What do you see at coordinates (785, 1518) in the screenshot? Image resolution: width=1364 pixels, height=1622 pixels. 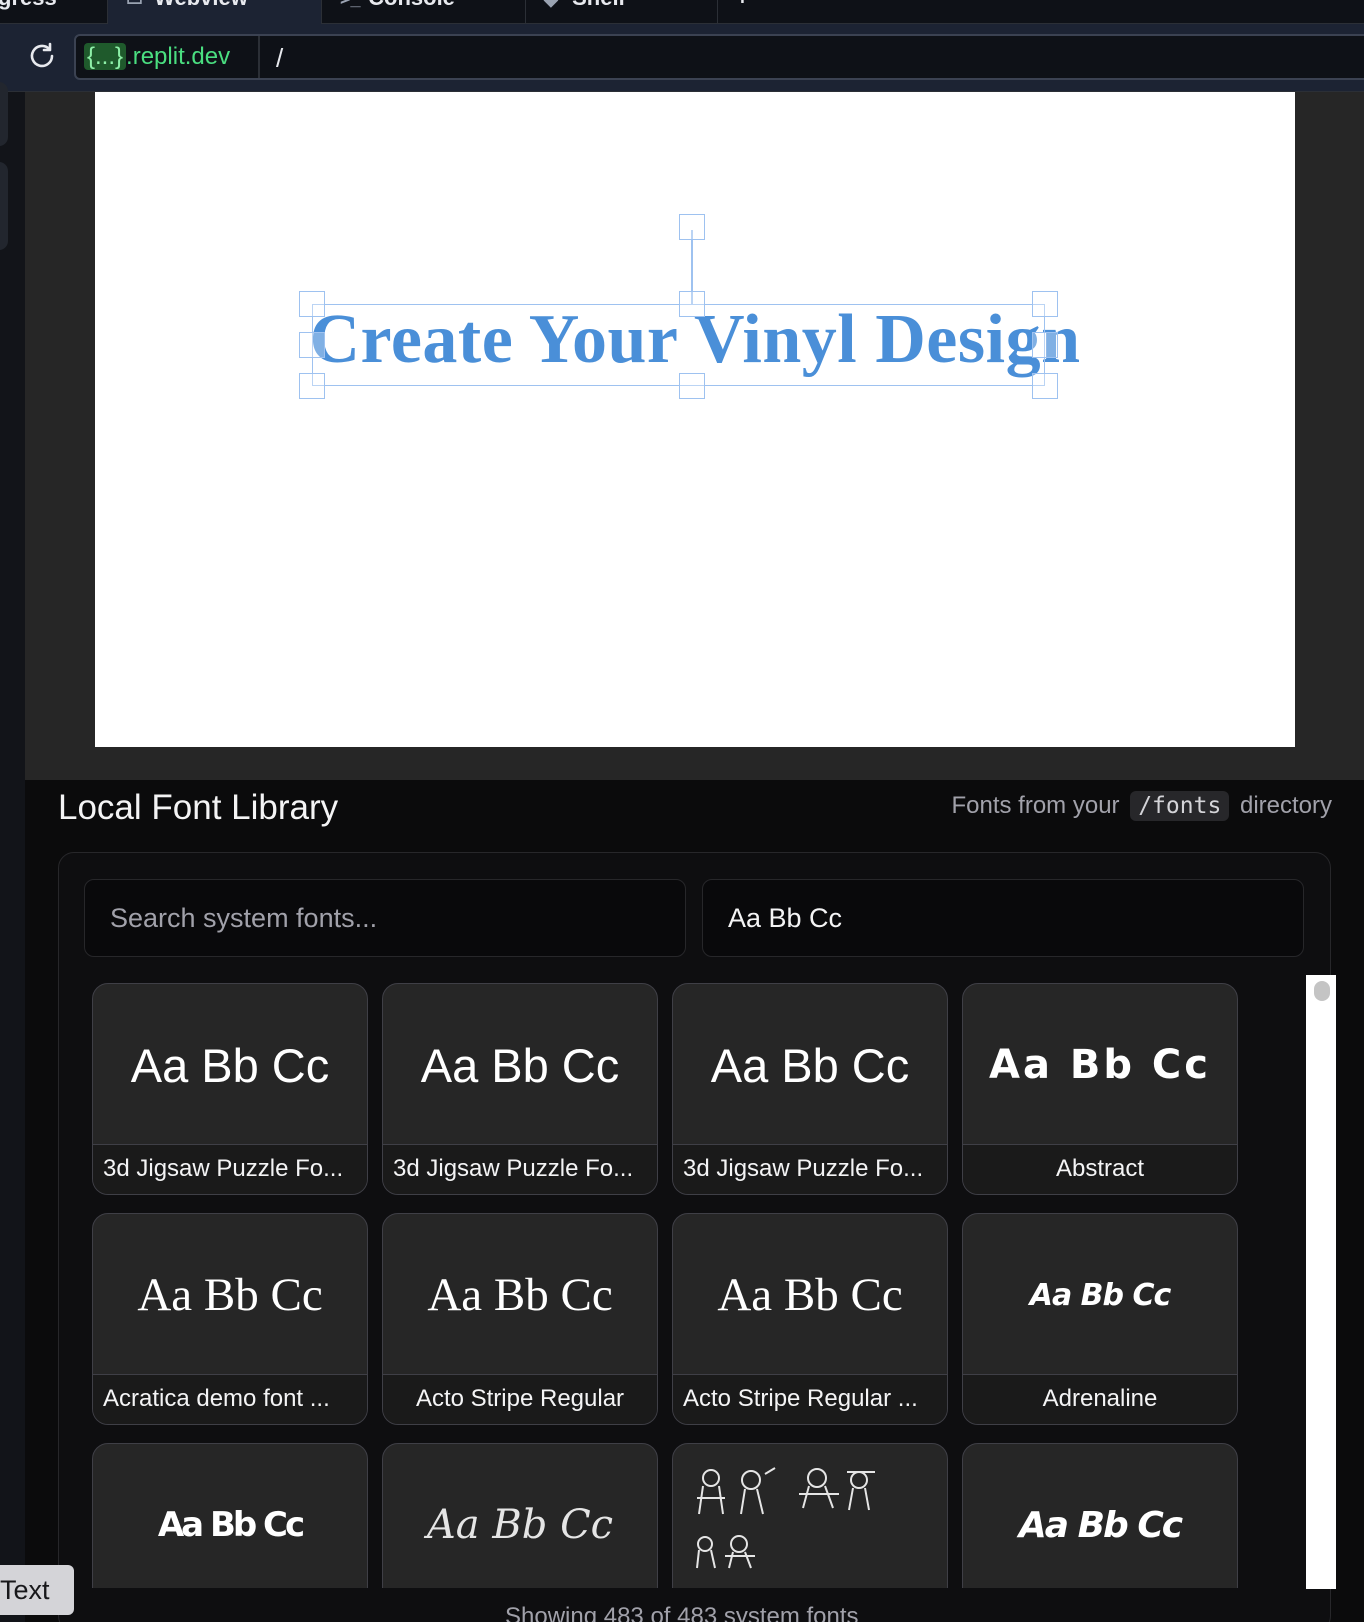 I see `doodle-glyphs-icon` at bounding box center [785, 1518].